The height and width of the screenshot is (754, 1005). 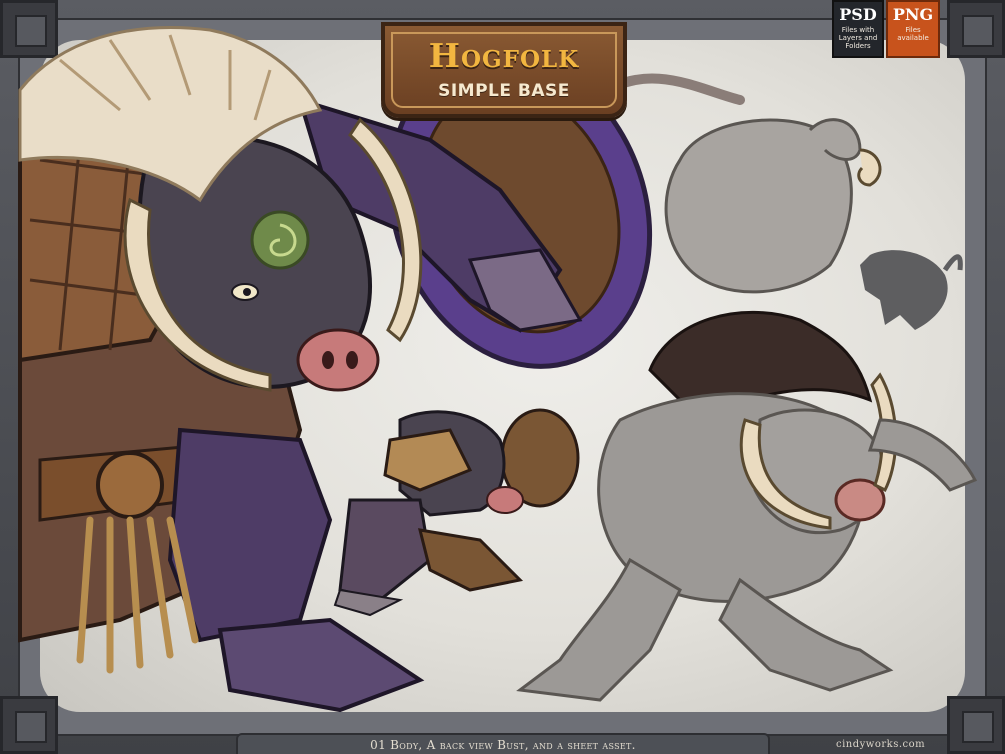 What do you see at coordinates (858, 14) in the screenshot?
I see `psd-badge-label: PSD` at bounding box center [858, 14].